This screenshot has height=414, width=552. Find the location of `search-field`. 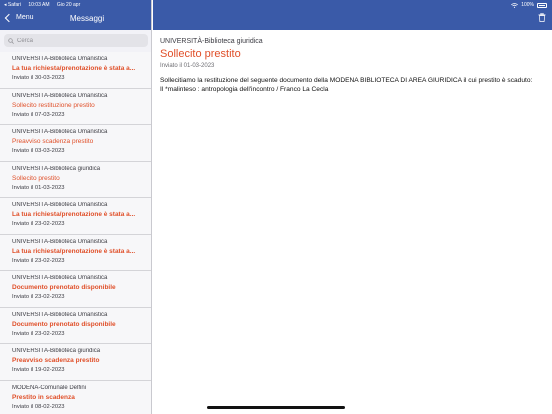

search-field is located at coordinates (76, 40).